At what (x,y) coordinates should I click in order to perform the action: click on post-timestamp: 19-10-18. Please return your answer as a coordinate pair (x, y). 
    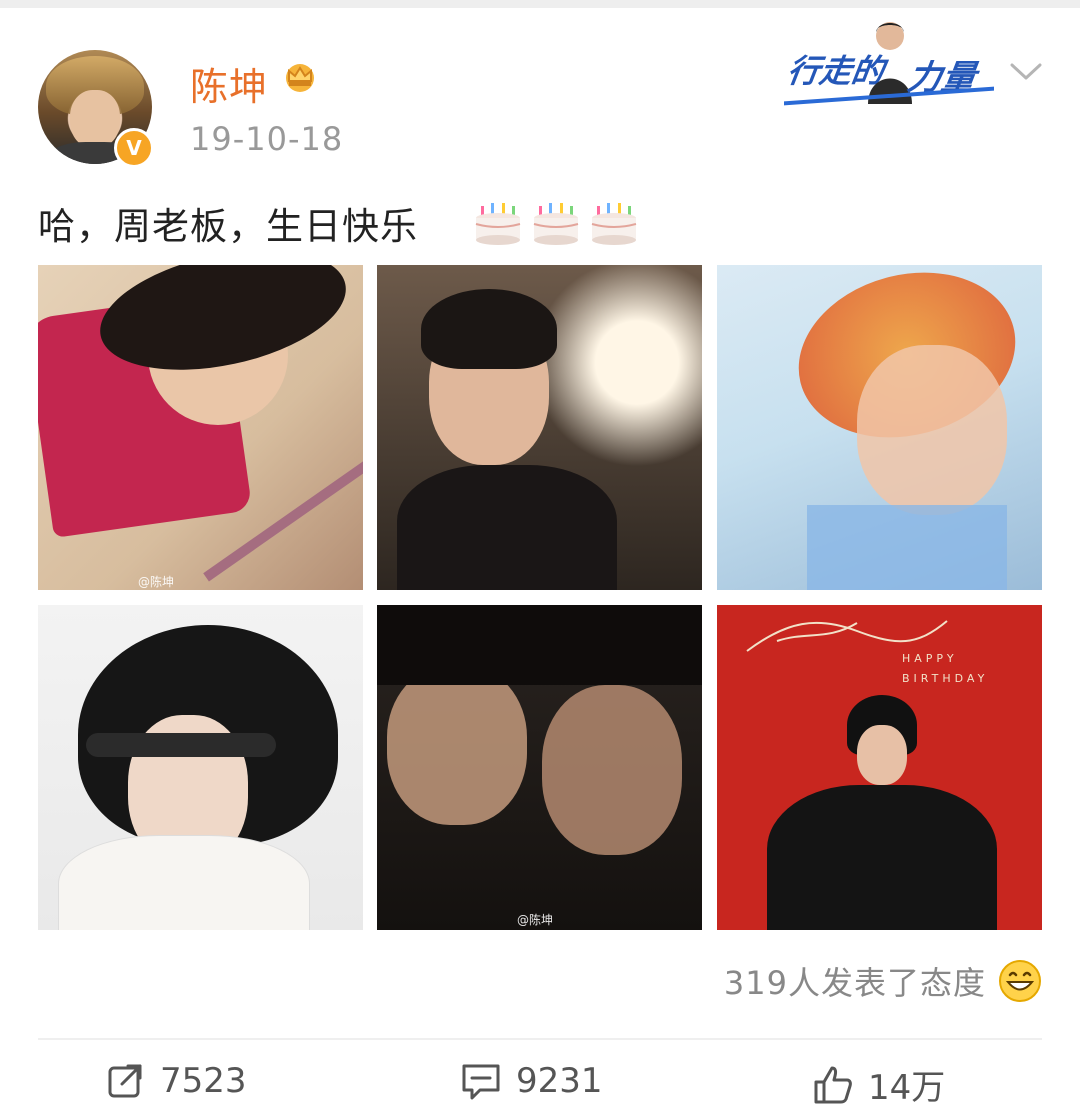
    Looking at the image, I should click on (267, 139).